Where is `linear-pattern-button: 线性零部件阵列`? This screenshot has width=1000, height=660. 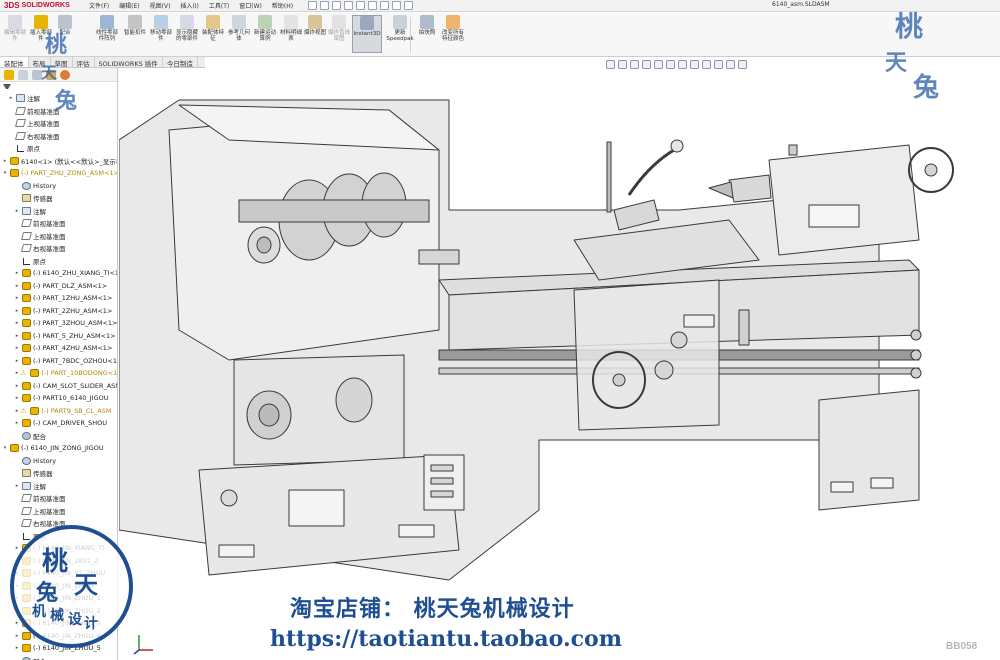 linear-pattern-button: 线性零部件阵列 is located at coordinates (107, 28).